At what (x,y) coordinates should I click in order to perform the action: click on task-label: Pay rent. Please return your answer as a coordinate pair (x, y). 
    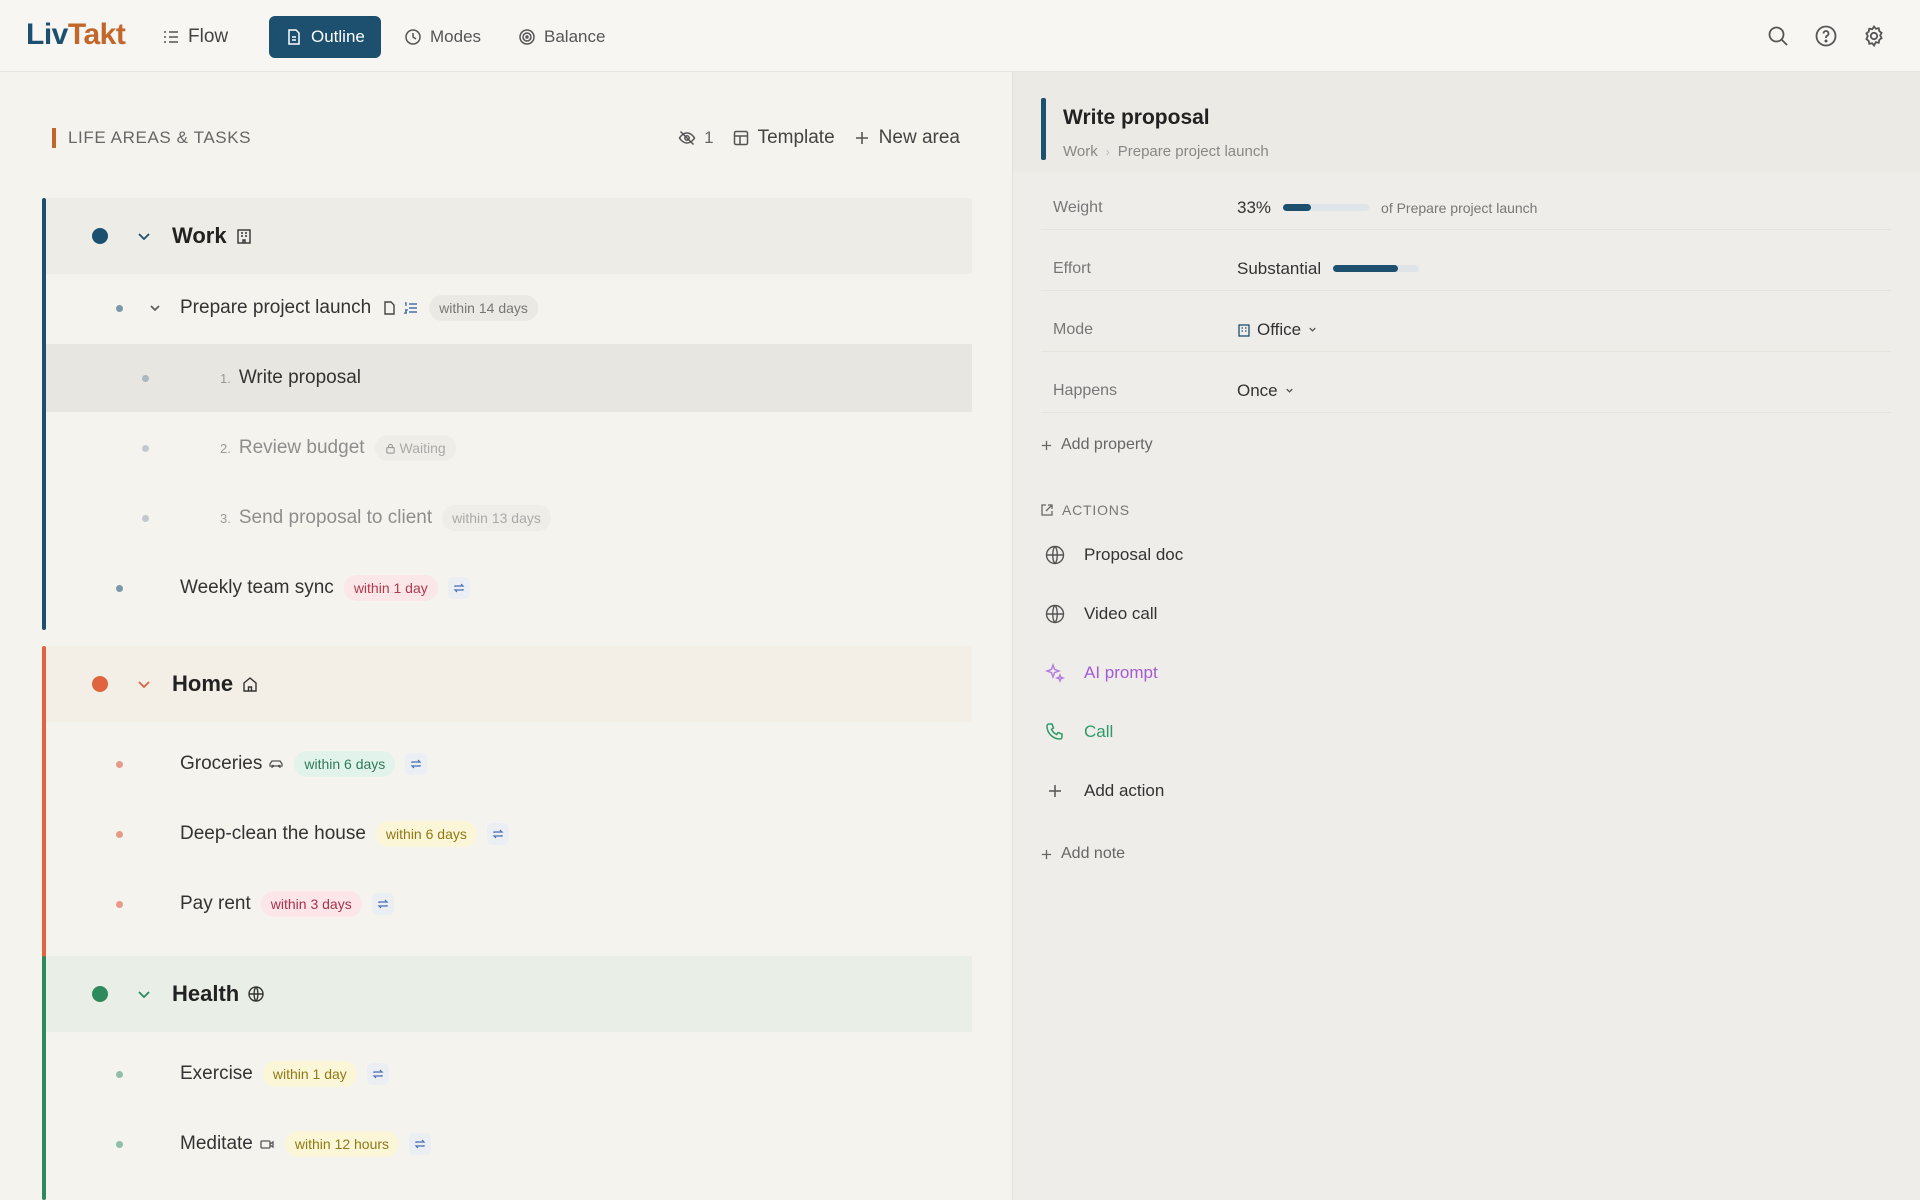
    Looking at the image, I should click on (215, 903).